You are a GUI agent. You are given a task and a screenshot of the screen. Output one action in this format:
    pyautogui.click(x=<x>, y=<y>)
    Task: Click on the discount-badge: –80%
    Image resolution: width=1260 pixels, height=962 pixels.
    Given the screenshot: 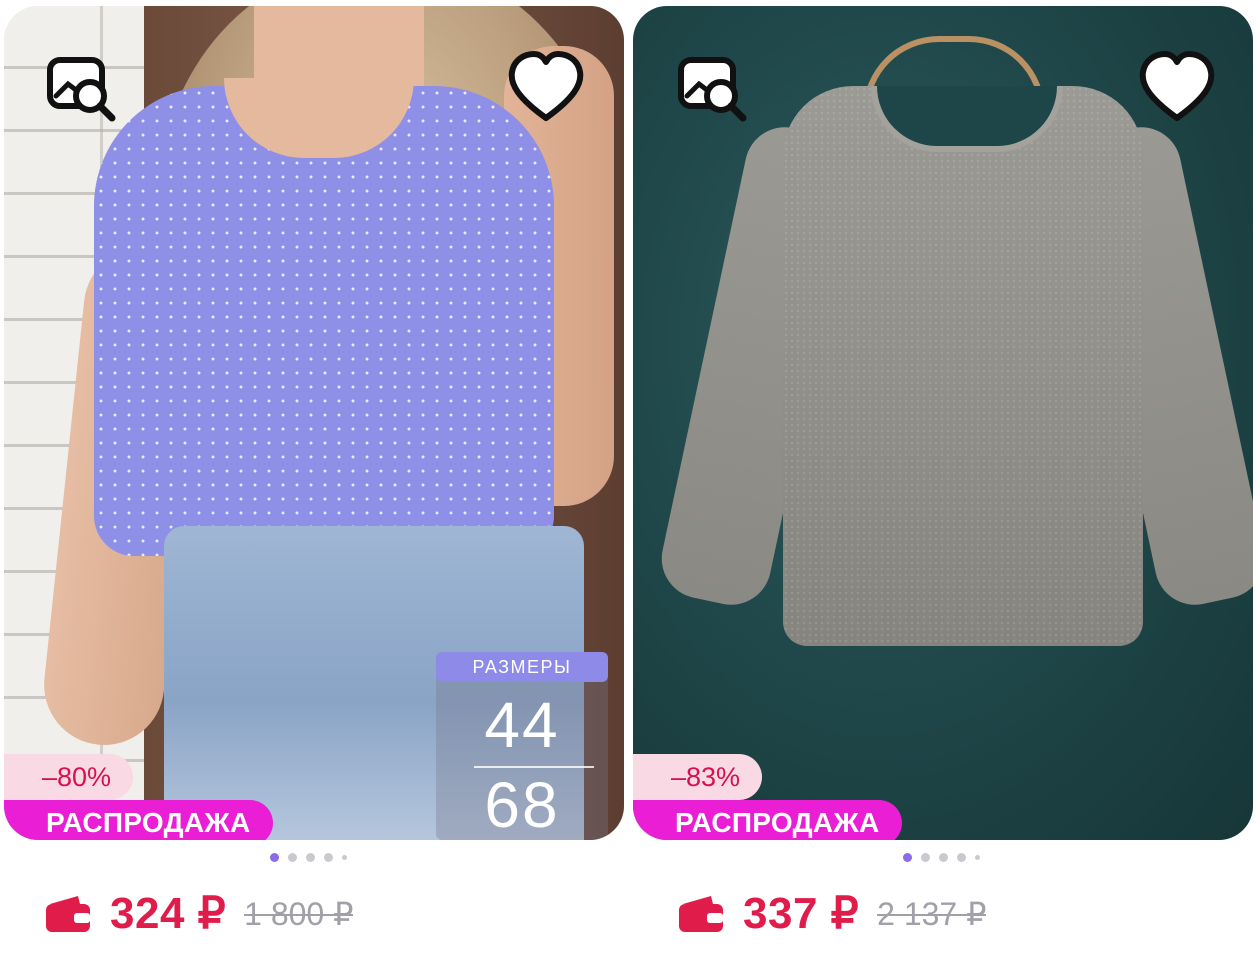 What is the action you would take?
    pyautogui.click(x=69, y=777)
    